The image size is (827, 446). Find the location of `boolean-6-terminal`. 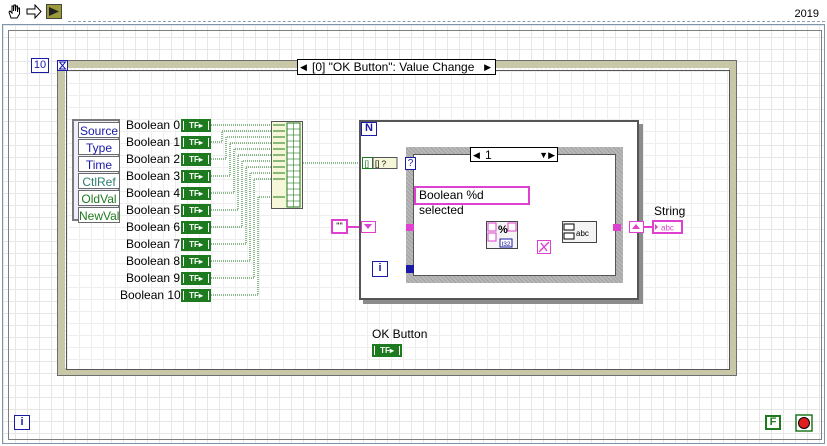

boolean-6-terminal is located at coordinates (196, 227).